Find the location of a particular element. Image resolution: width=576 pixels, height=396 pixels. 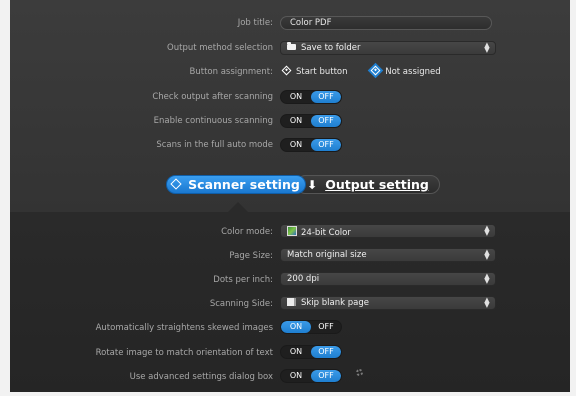

full-auto-toggle: ON OFF is located at coordinates (311, 145).